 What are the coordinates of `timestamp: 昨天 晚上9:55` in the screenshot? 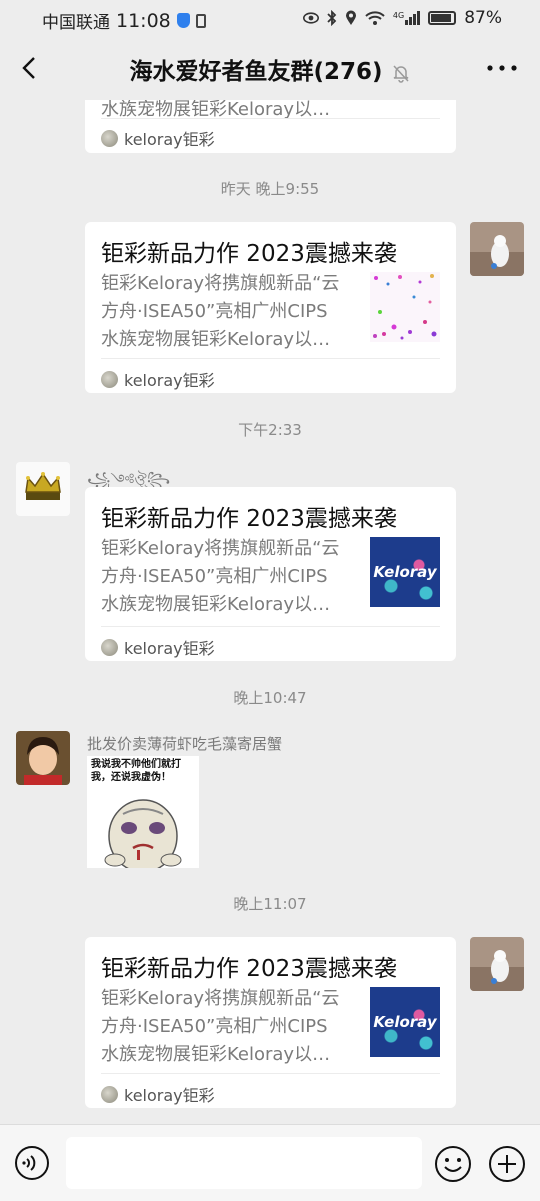 It's located at (270, 189).